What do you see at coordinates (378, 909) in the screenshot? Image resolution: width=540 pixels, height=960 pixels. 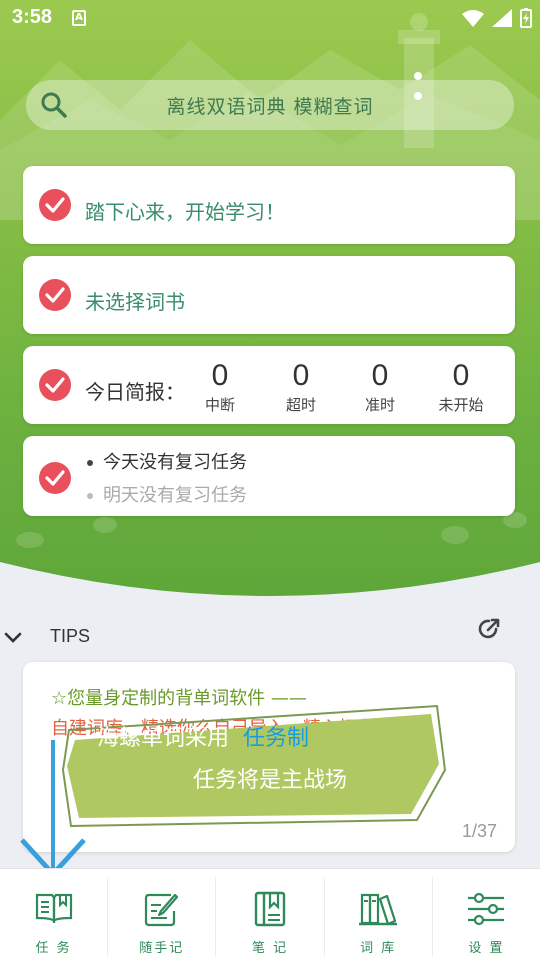 I see `library-books-icon` at bounding box center [378, 909].